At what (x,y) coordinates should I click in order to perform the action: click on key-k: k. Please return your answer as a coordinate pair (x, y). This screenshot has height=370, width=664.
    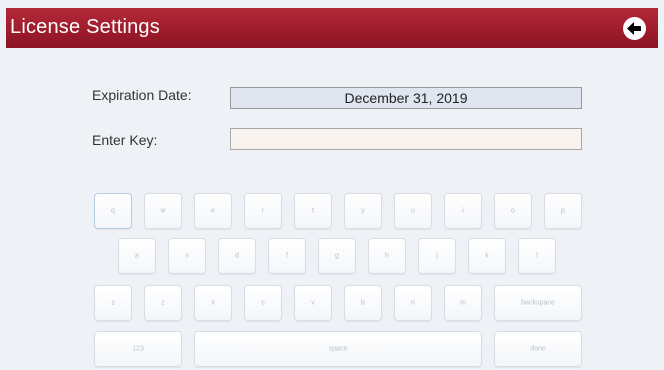
    Looking at the image, I should click on (487, 256).